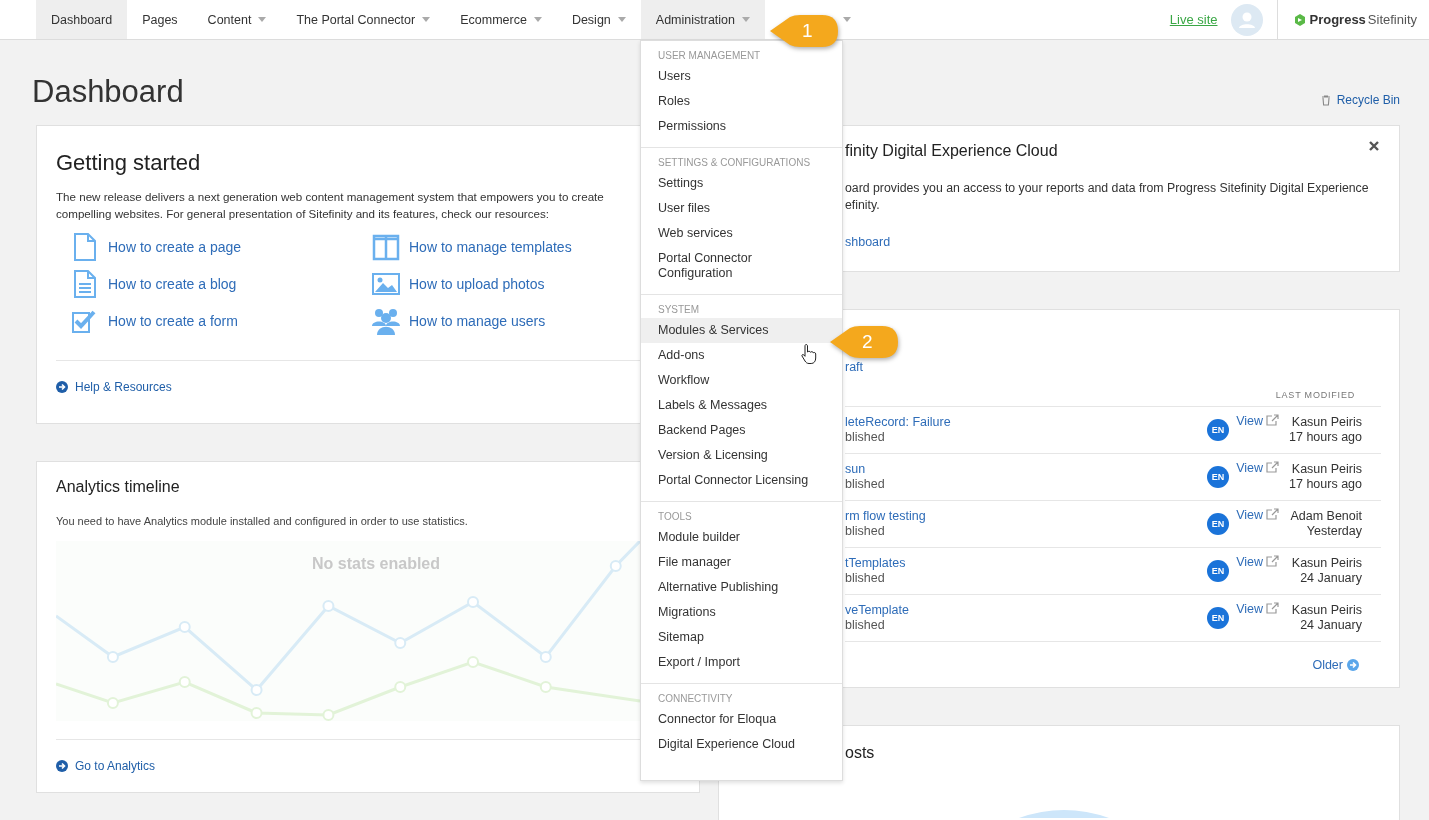  What do you see at coordinates (741, 380) in the screenshot?
I see `menu-item: Workflow` at bounding box center [741, 380].